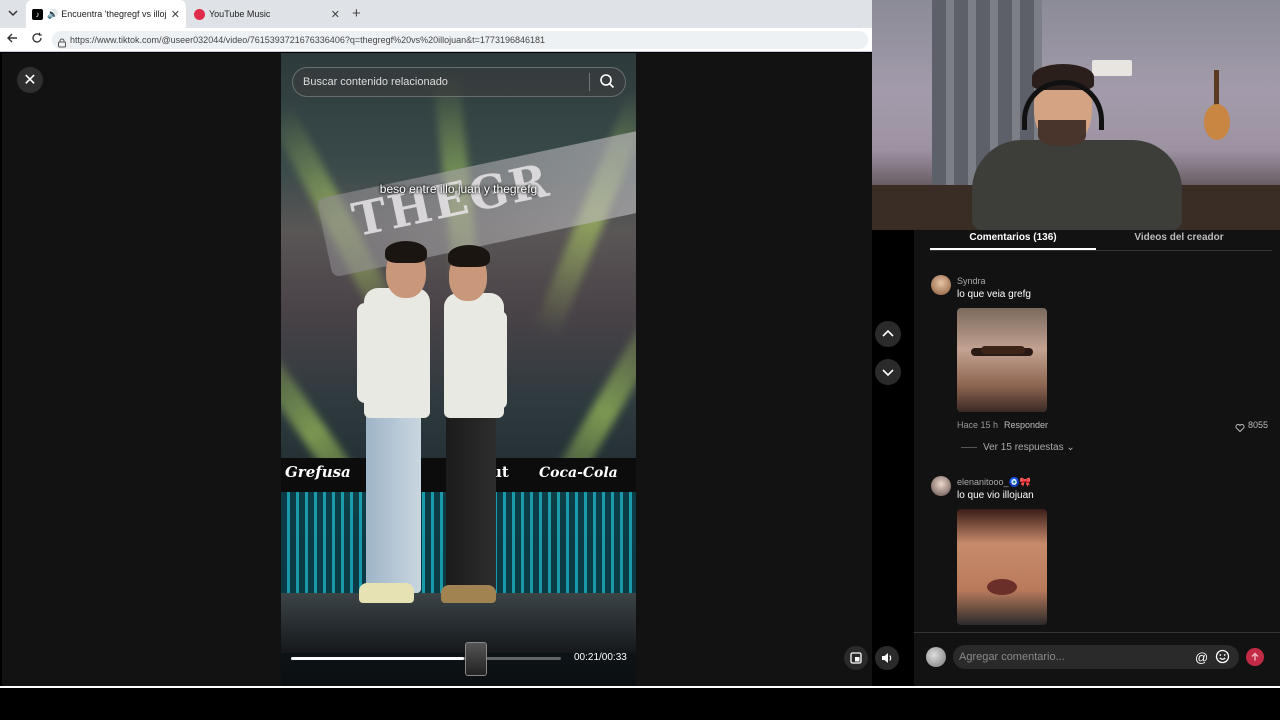  What do you see at coordinates (1076, 115) in the screenshot?
I see `webcam-overlay` at bounding box center [1076, 115].